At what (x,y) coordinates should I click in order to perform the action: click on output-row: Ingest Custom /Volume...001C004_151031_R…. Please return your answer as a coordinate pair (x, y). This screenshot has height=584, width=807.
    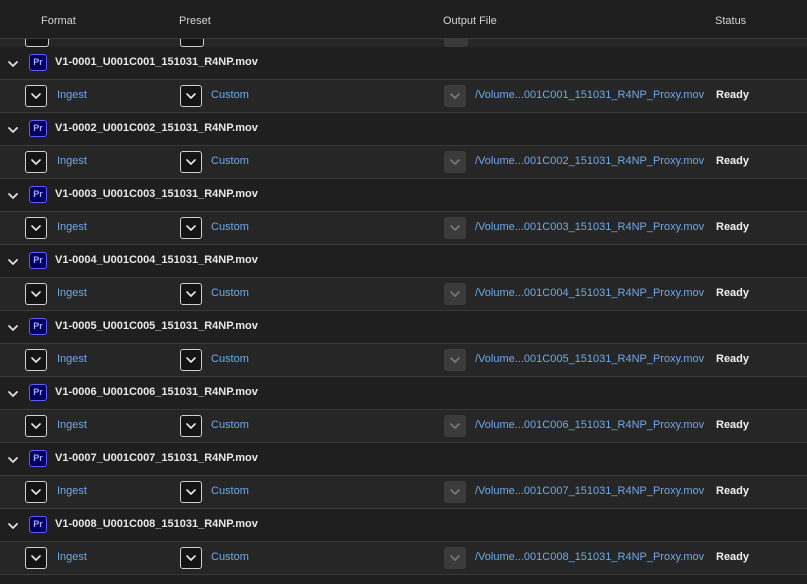
    Looking at the image, I should click on (403, 294).